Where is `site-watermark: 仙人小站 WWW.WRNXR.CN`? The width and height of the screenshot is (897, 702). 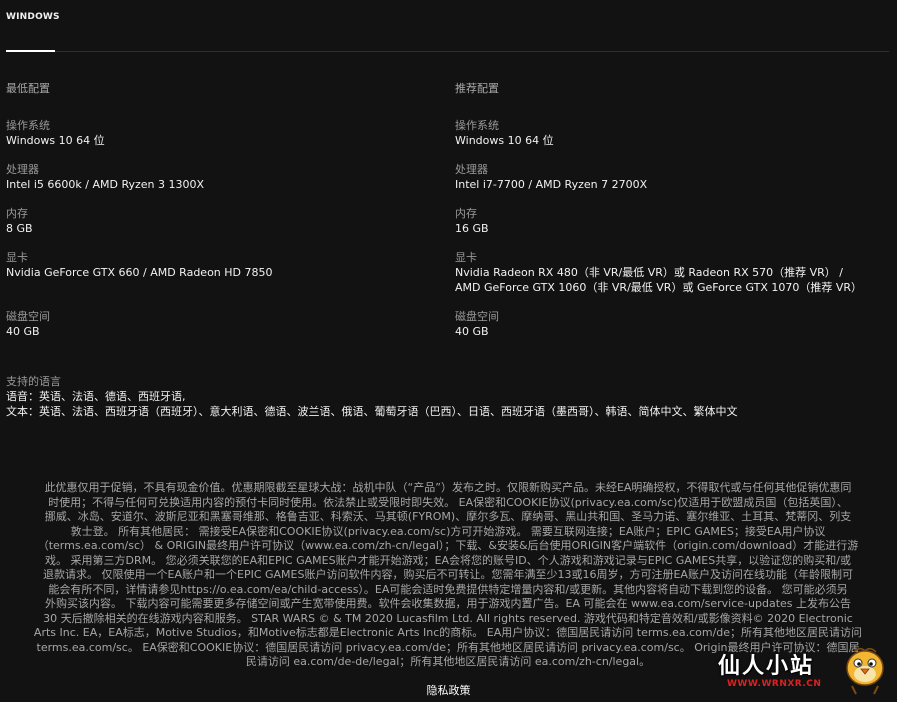 site-watermark: 仙人小站 WWW.WRNXR.CN is located at coordinates (806, 671).